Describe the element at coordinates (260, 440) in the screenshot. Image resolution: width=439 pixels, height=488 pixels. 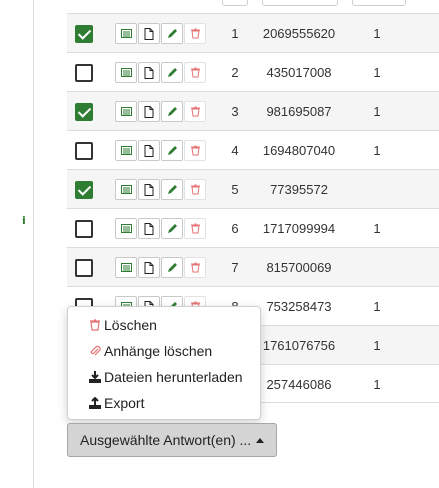
I see `caret-up-icon` at that location.